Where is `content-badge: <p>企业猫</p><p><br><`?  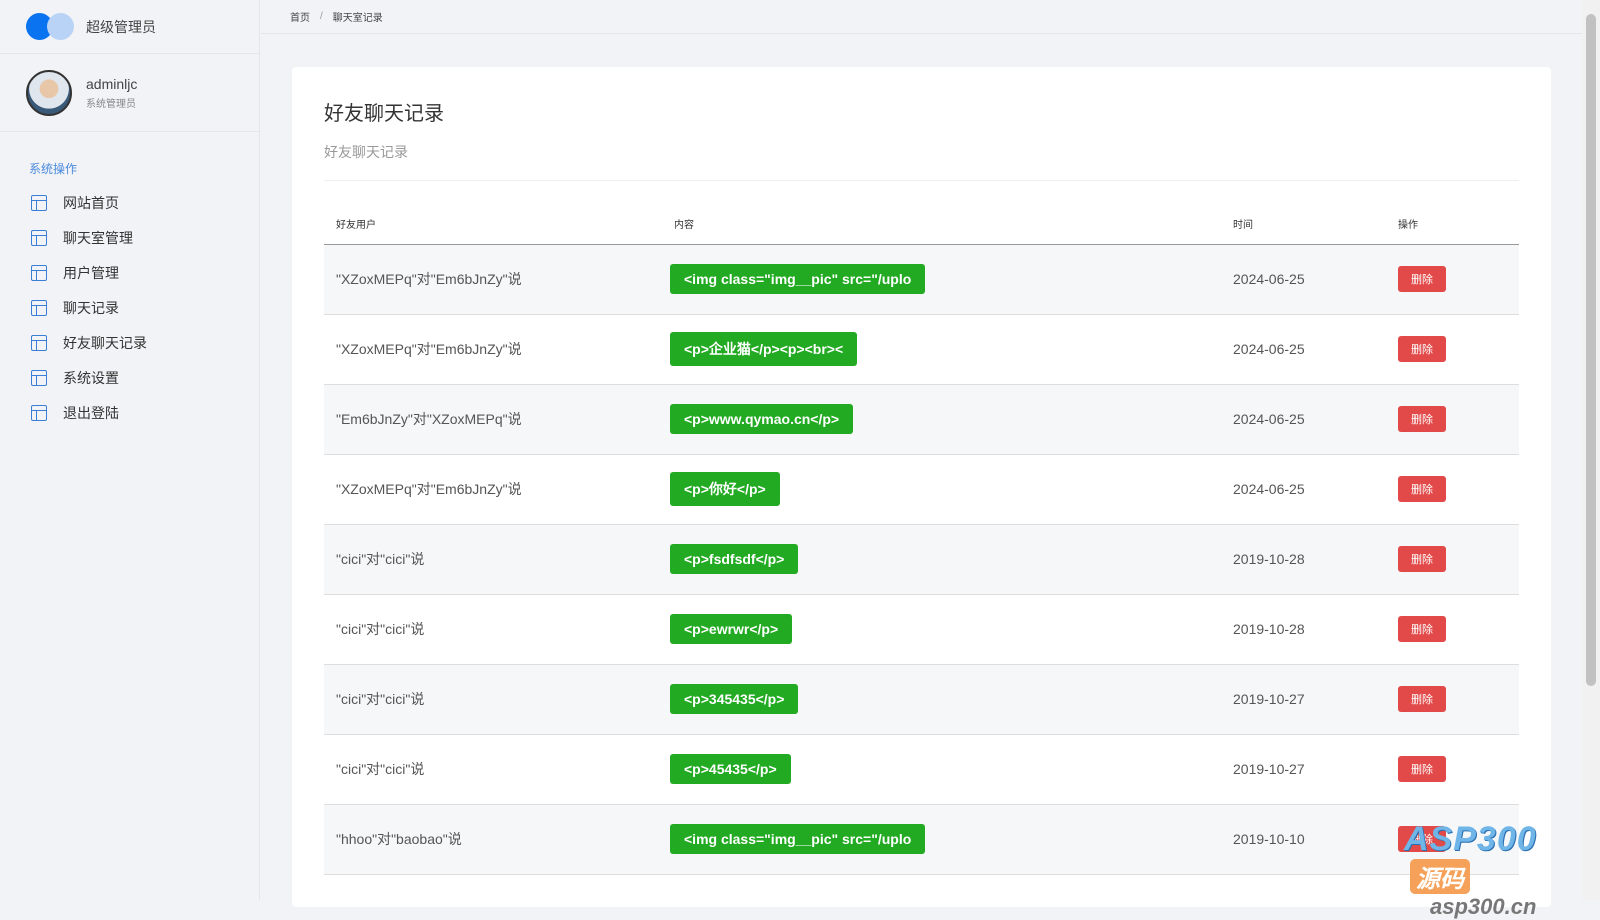 content-badge: <p>企业猫</p><p><br>< is located at coordinates (764, 349).